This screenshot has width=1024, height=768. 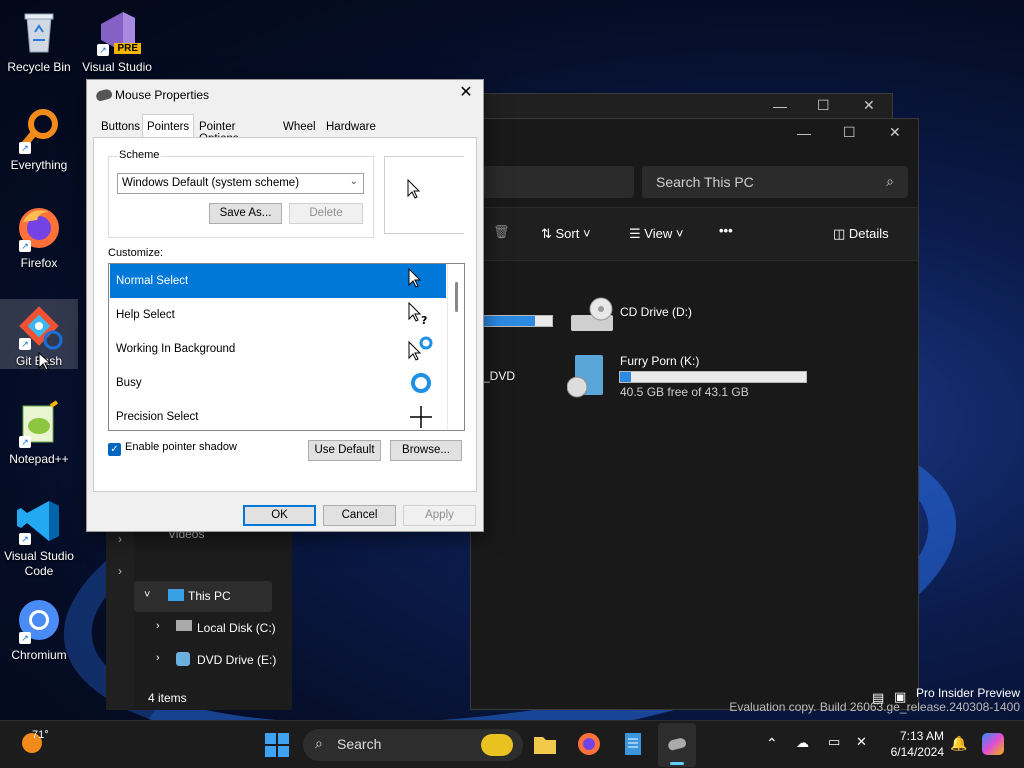 I want to click on removable-drive-icon, so click(x=585, y=376).